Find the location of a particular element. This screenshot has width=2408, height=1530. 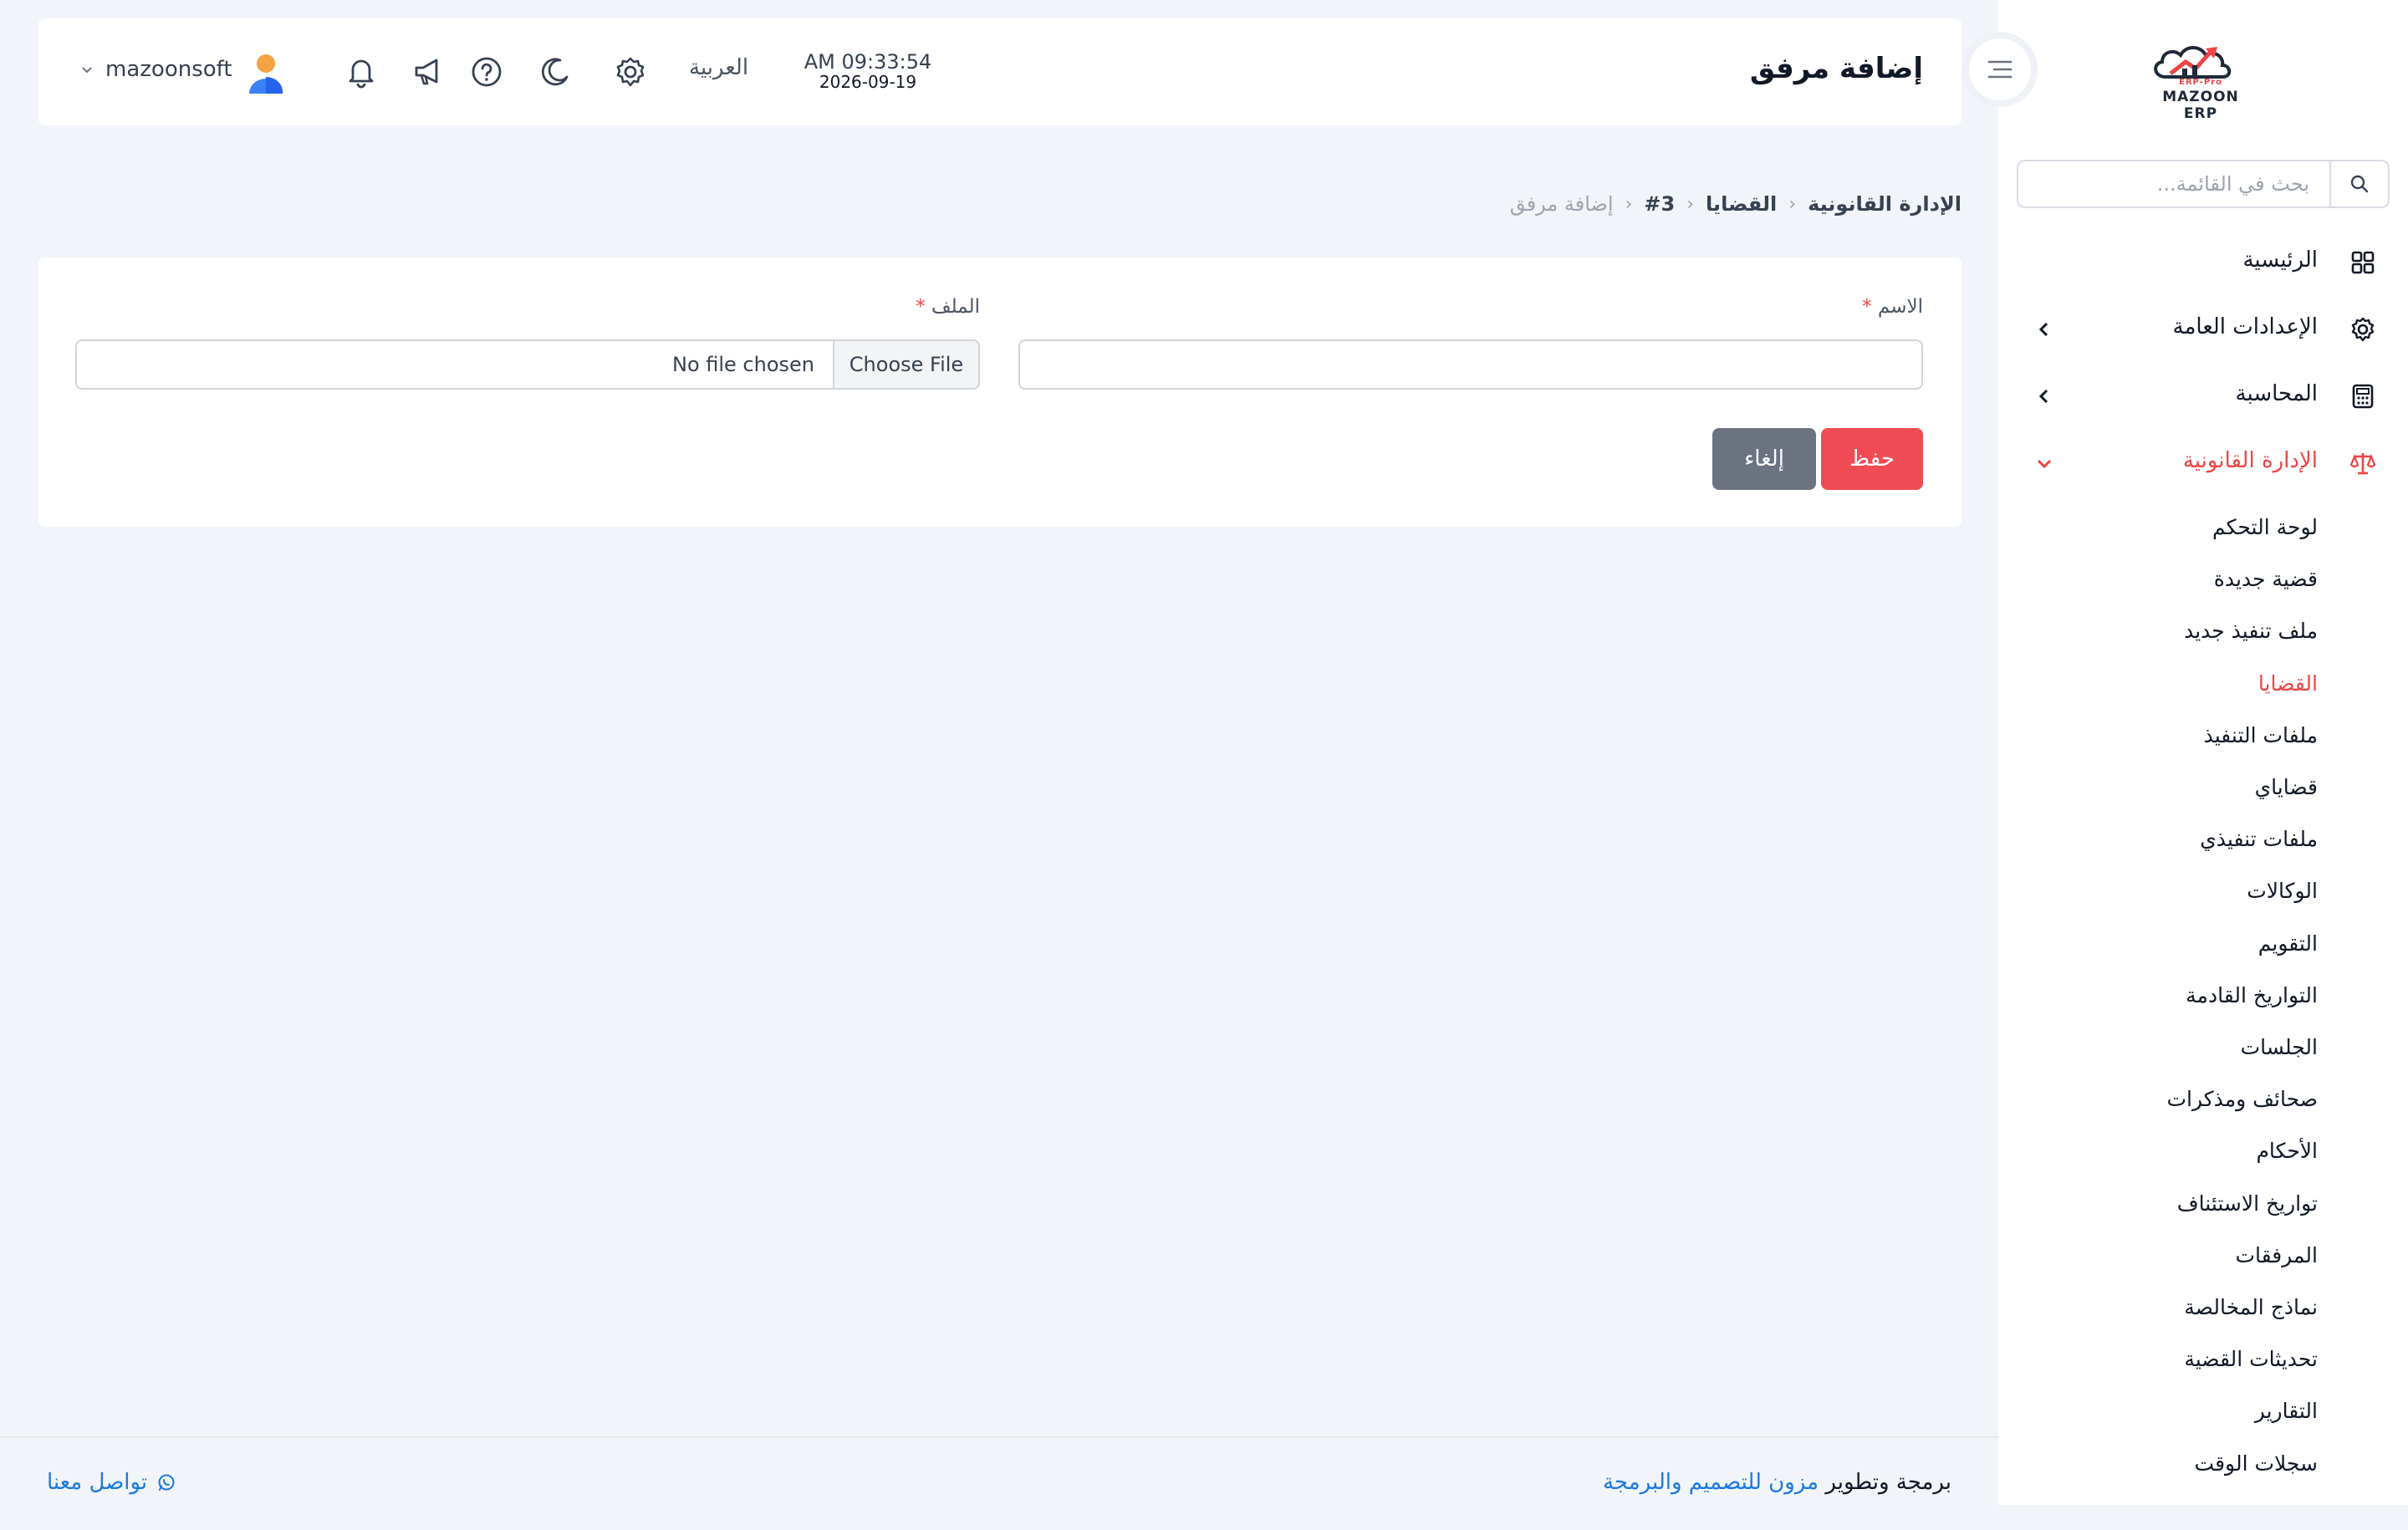

sidebar-item-accounting: المحاسبة is located at coordinates (2203, 396).